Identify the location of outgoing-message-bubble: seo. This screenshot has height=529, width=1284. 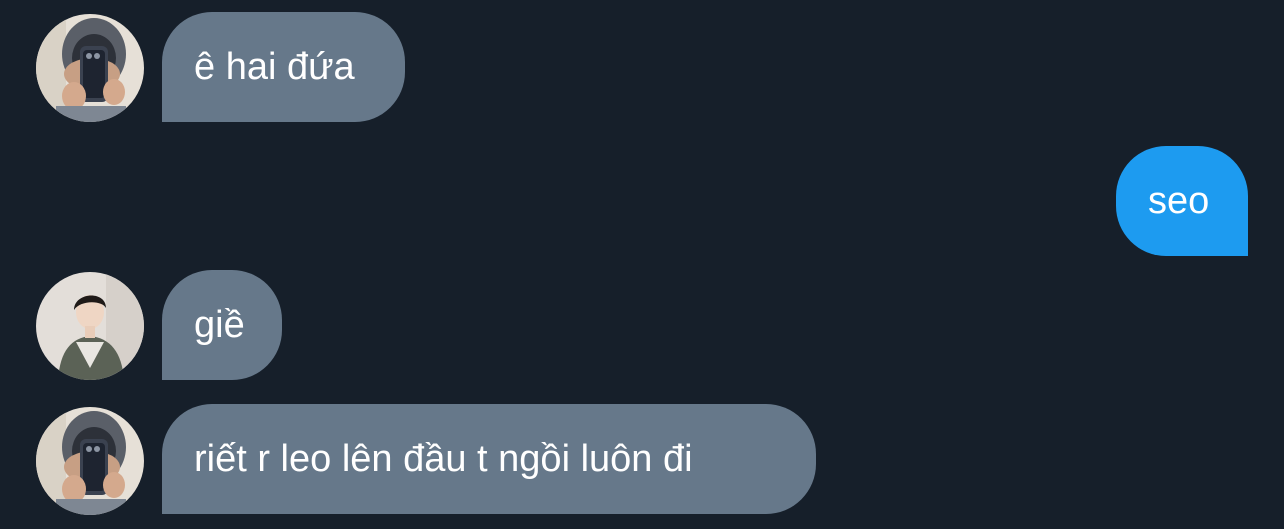
(1182, 201).